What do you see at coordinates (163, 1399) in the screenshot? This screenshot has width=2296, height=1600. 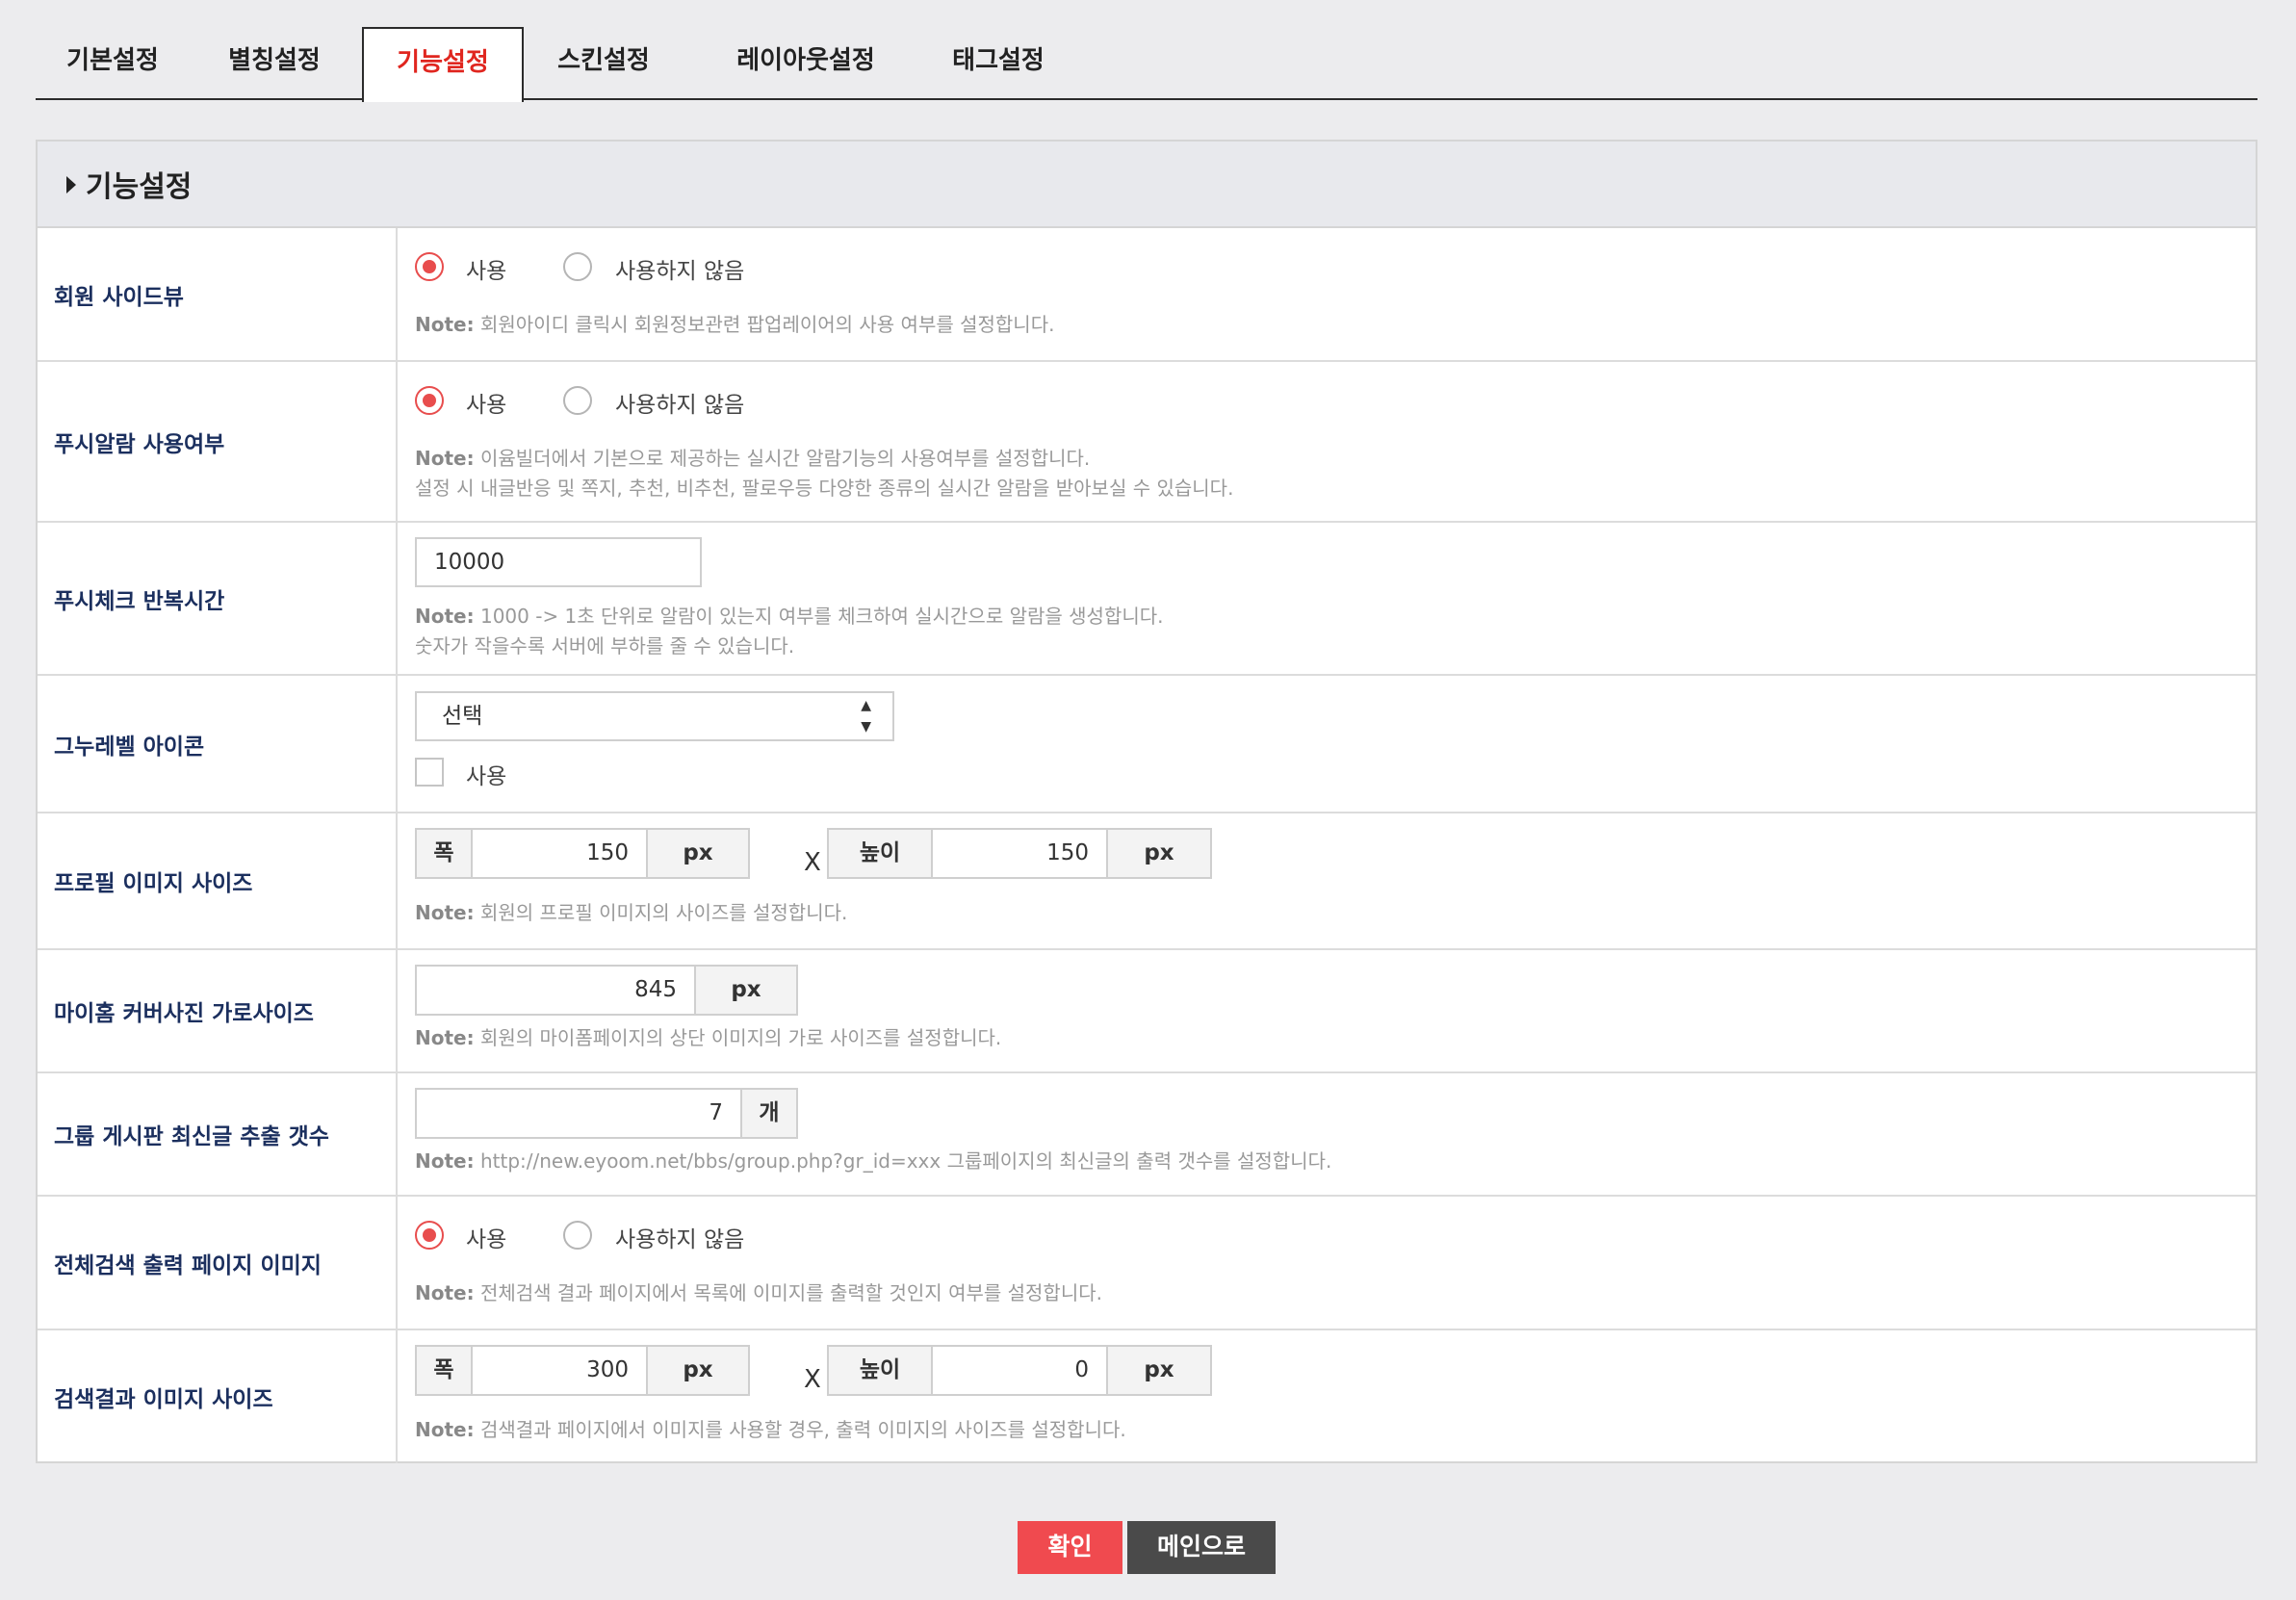 I see `row-label: 검색결과 이미지 사이즈` at bounding box center [163, 1399].